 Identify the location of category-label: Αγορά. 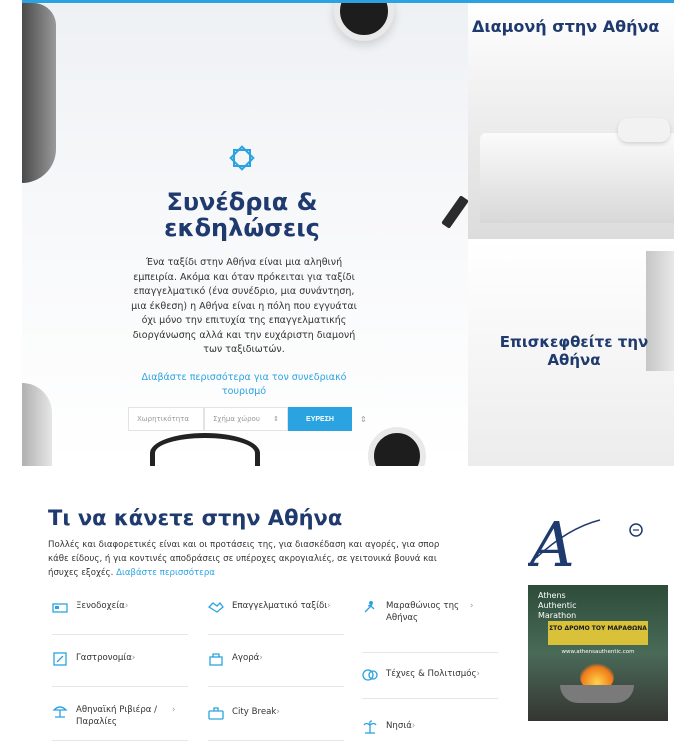
(246, 658).